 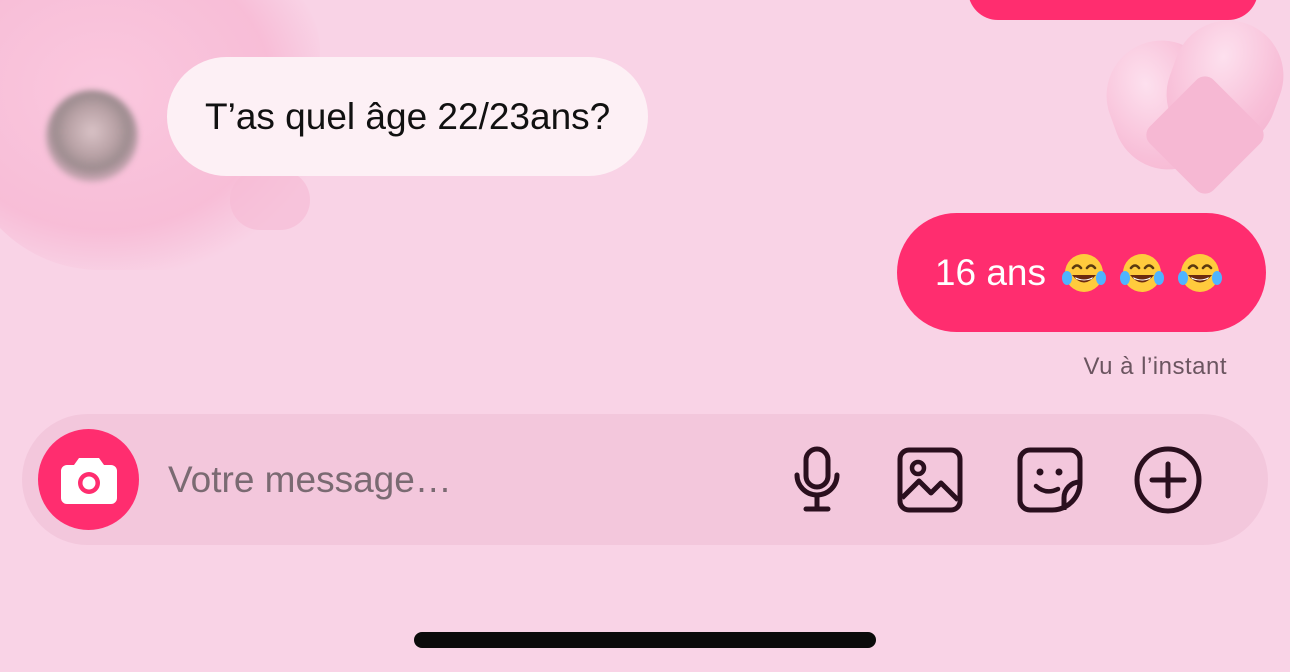 I want to click on outgoing-emoji-row, so click(x=1142, y=273).